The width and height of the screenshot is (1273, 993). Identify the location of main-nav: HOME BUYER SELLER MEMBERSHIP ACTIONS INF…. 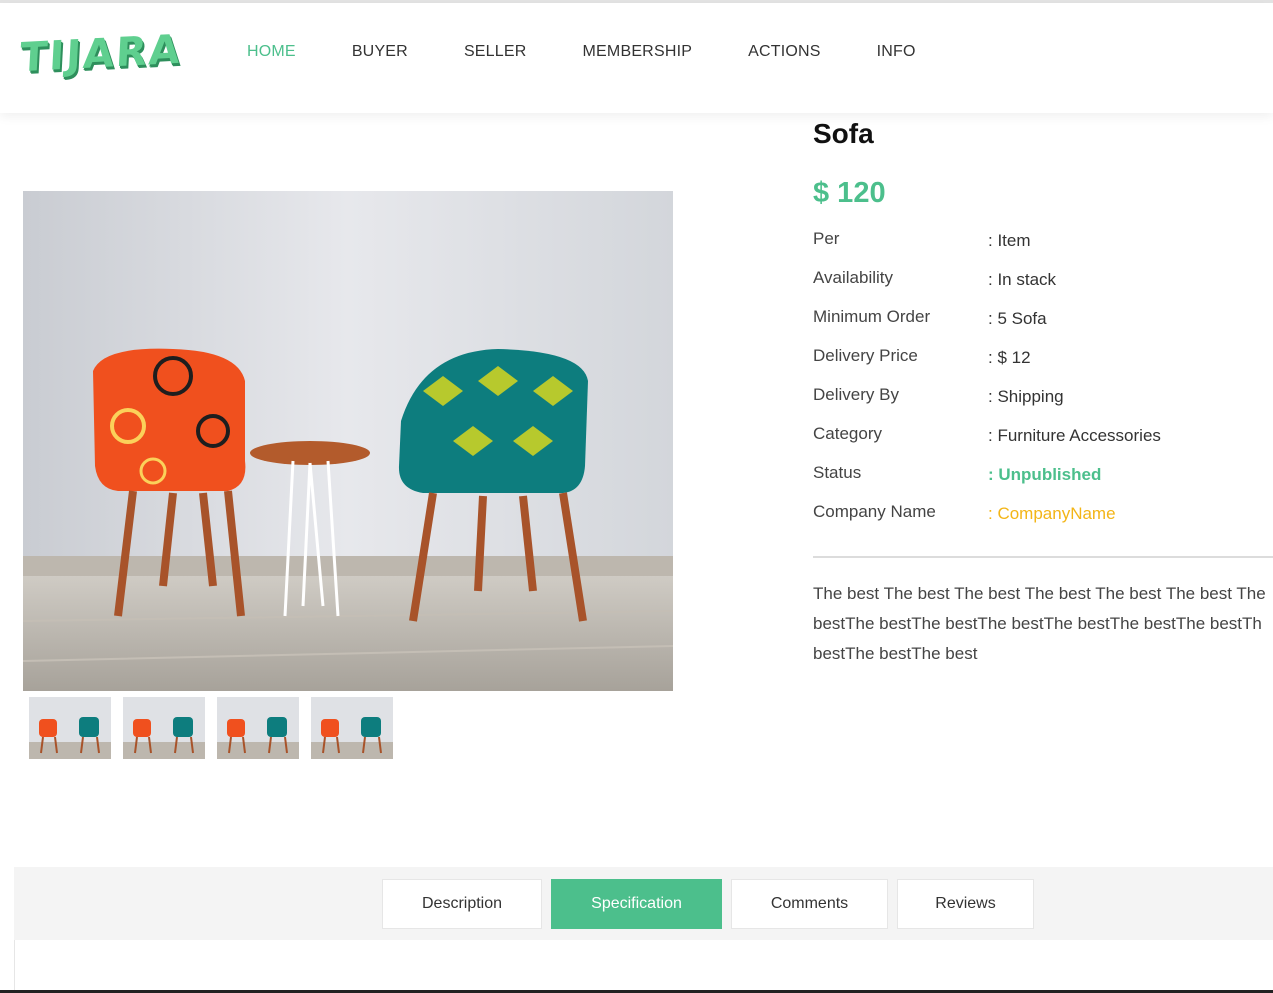
(609, 52).